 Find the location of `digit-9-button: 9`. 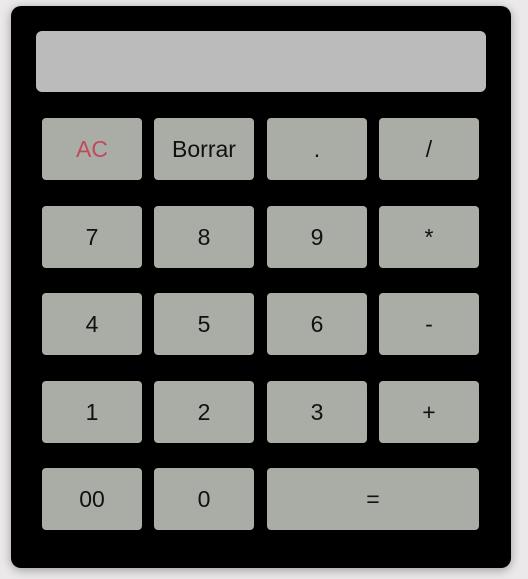

digit-9-button: 9 is located at coordinates (317, 237).